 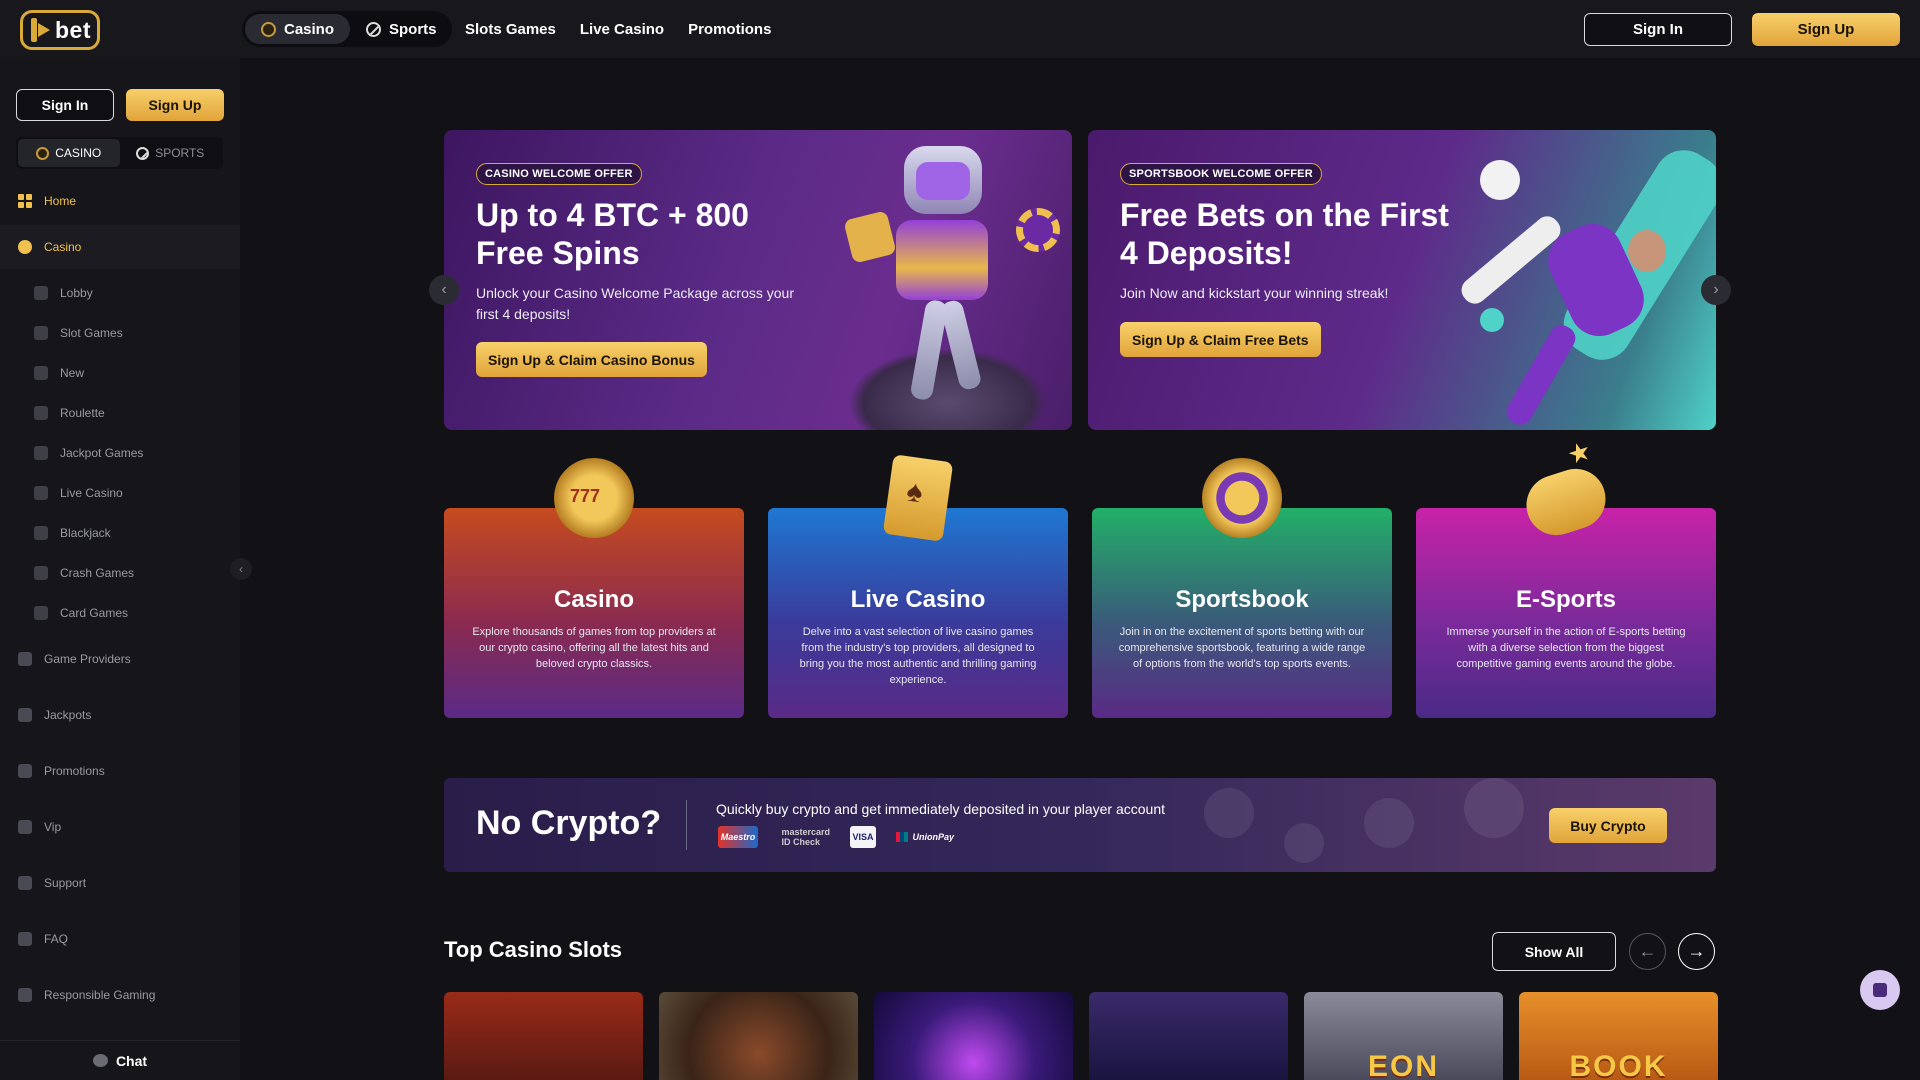 I want to click on header-sign-in-button: Sign In, so click(x=1658, y=29).